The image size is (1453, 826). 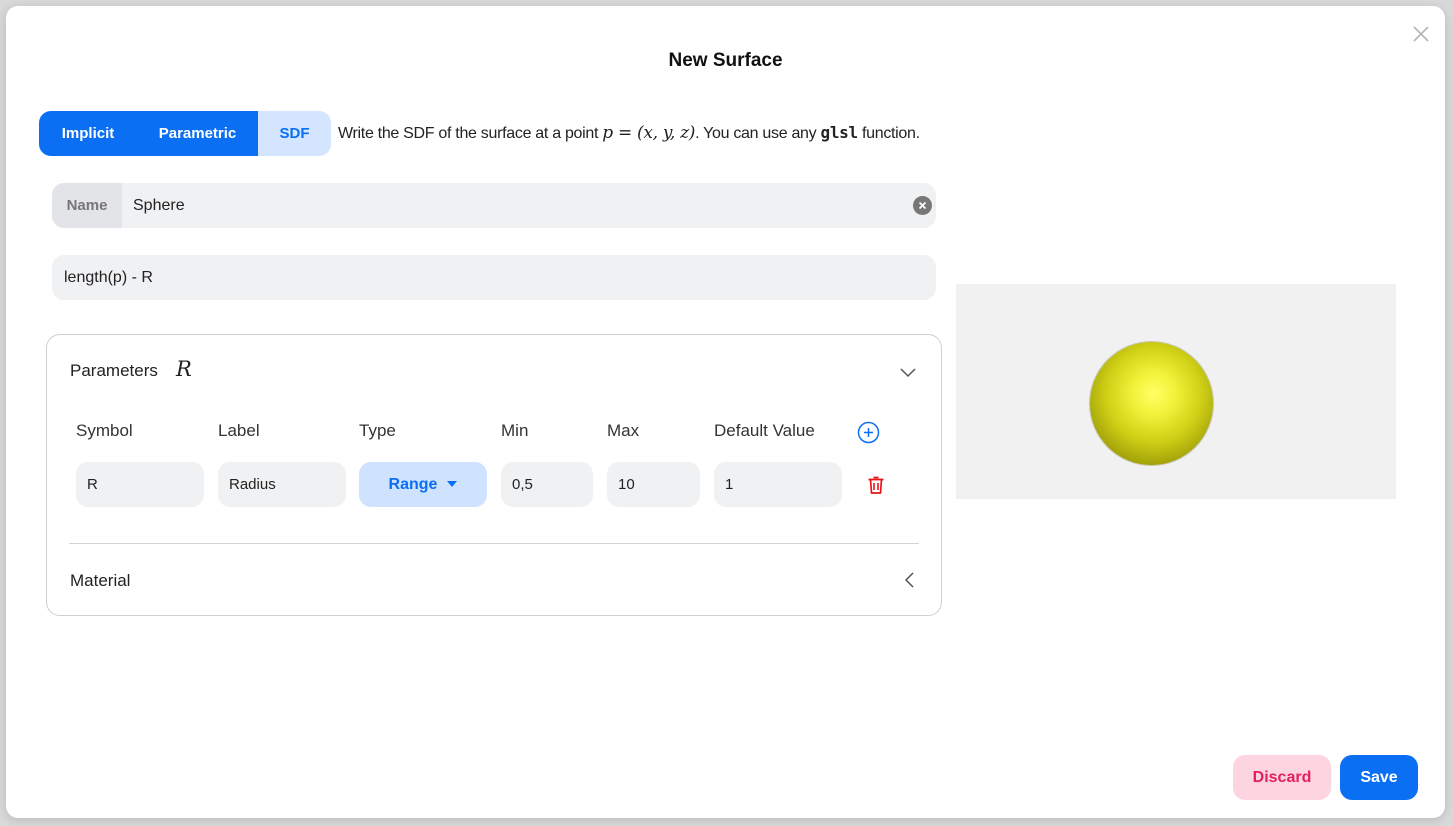 I want to click on surface-preview, so click(x=1176, y=391).